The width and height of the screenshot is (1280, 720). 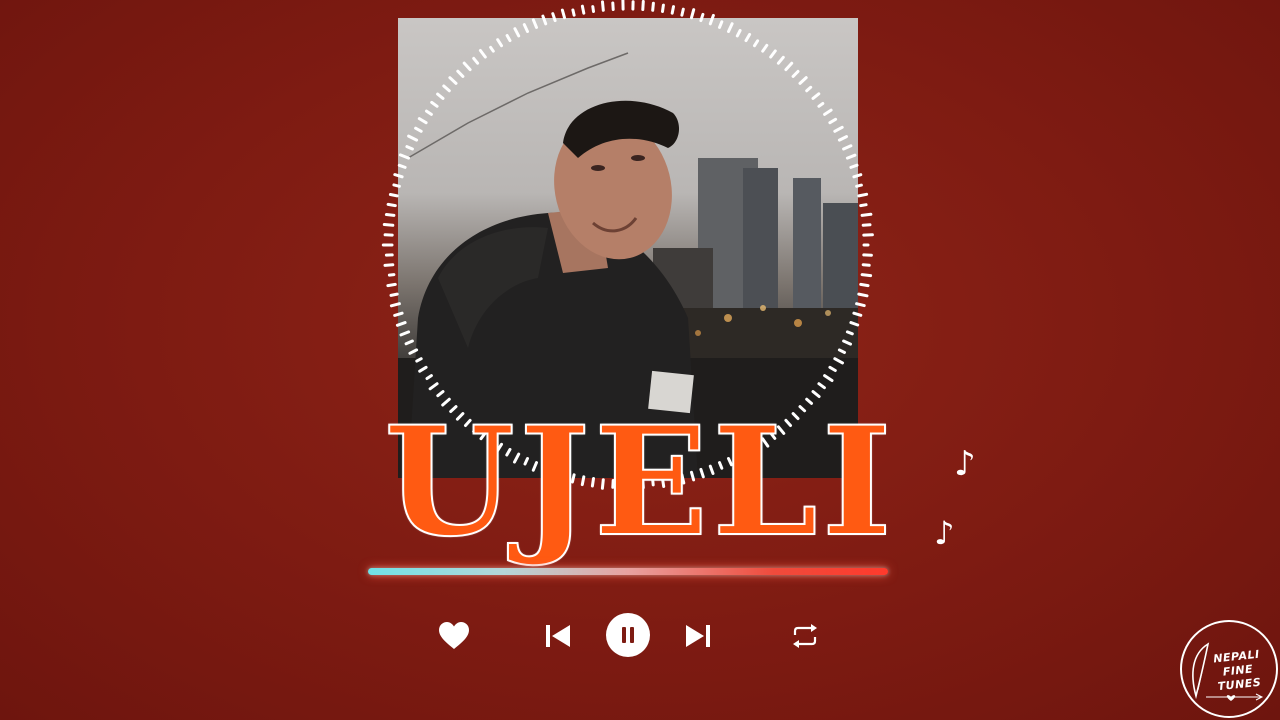 I want to click on skip-next-icon, so click(x=698, y=636).